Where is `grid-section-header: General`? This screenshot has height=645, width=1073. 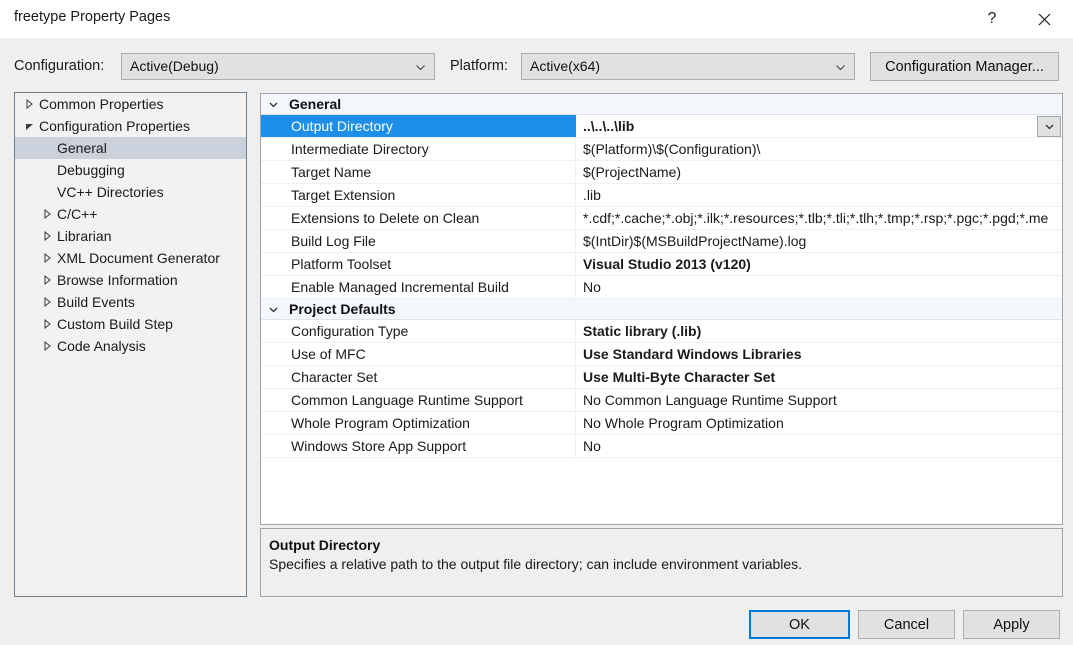 grid-section-header: General is located at coordinates (661, 104).